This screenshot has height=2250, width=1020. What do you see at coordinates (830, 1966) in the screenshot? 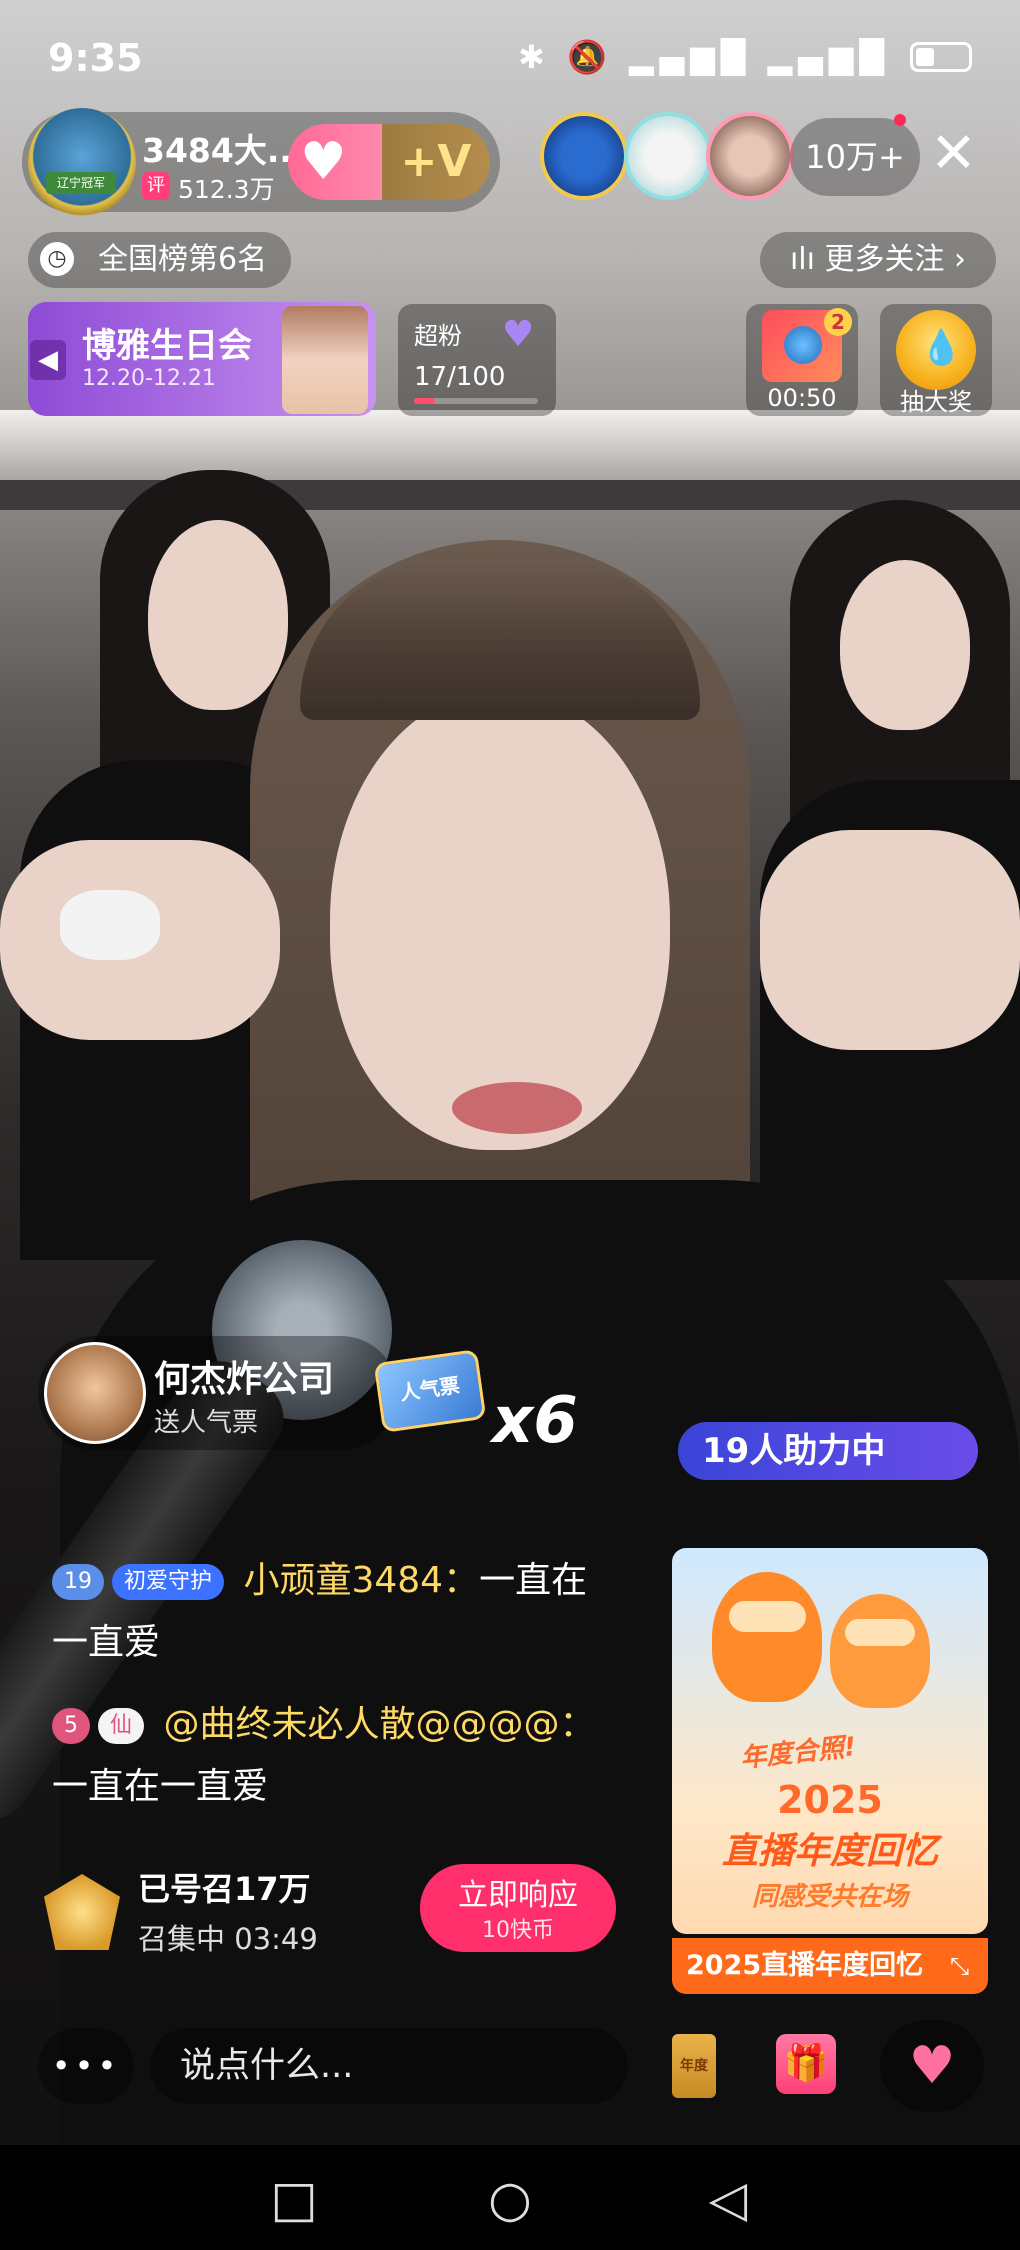
I see `promo-bar: 2025直播年度回忆` at bounding box center [830, 1966].